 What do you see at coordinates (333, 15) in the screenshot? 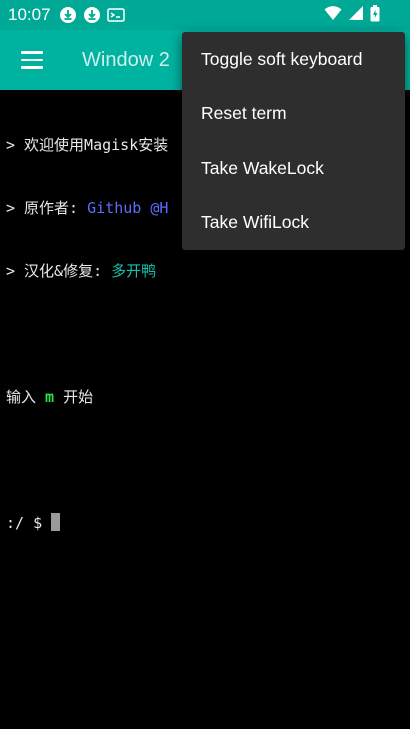
I see `wifi-icon` at bounding box center [333, 15].